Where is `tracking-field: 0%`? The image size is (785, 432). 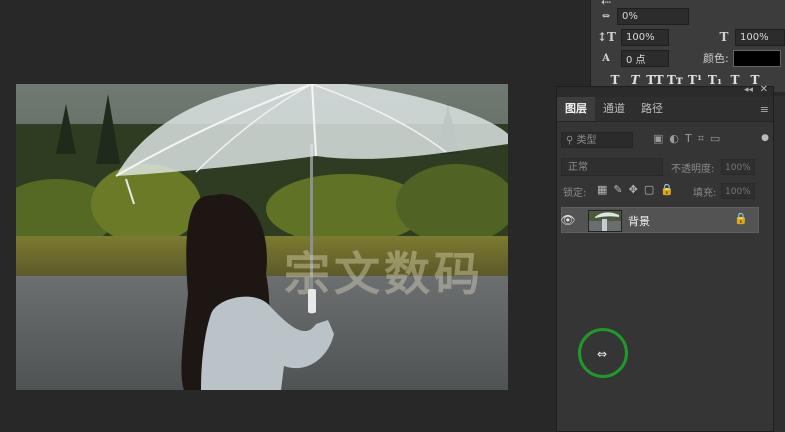 tracking-field: 0% is located at coordinates (653, 16).